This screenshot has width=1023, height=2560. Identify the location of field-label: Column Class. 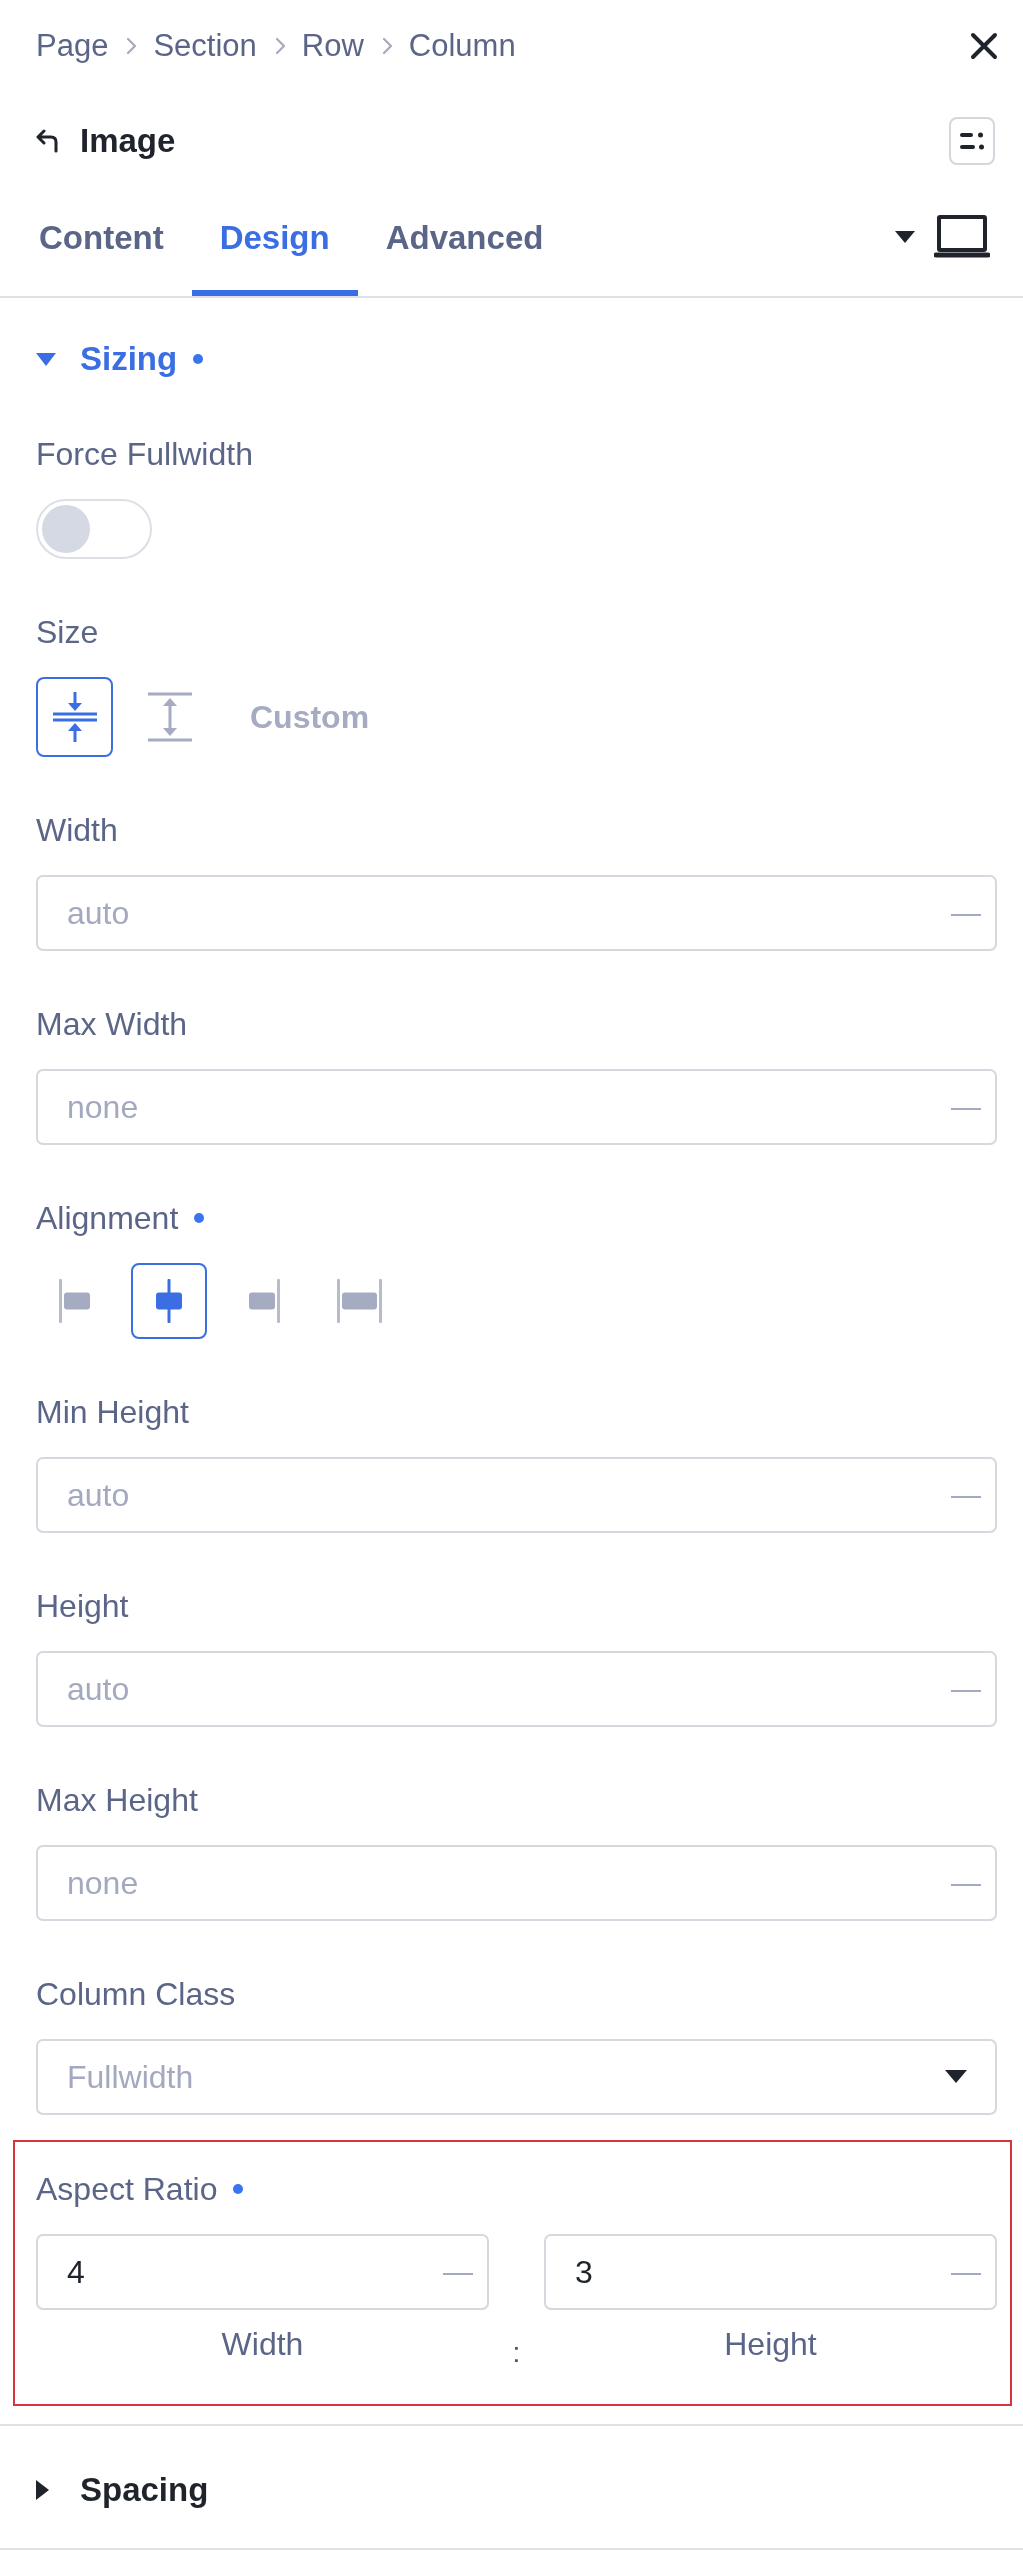
(136, 1994).